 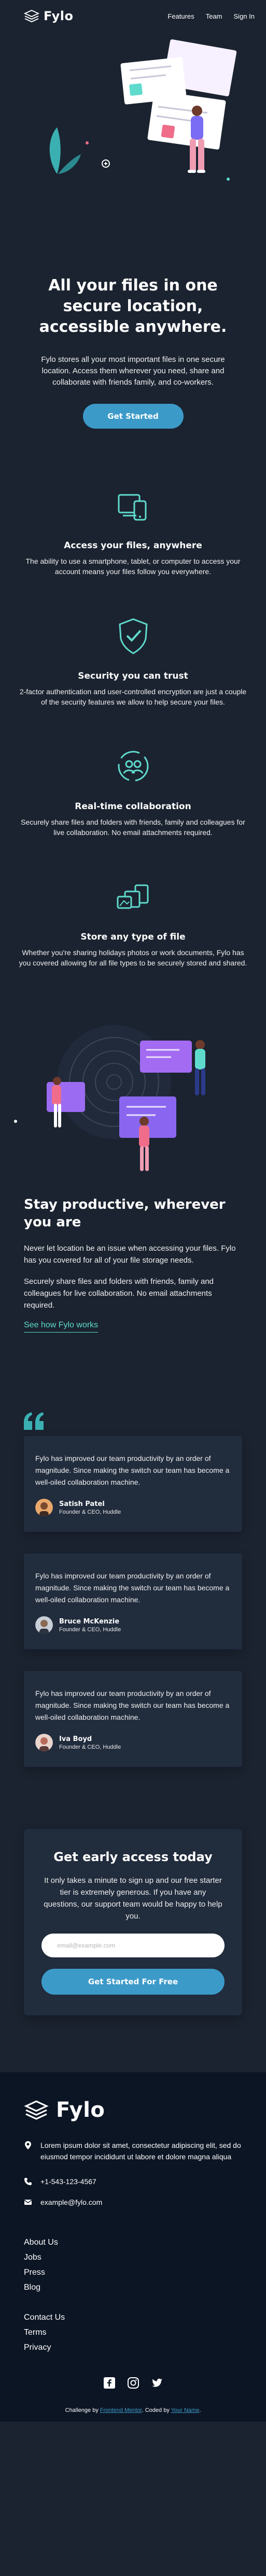 What do you see at coordinates (59, 16) in the screenshot?
I see `logo-text: Fylo` at bounding box center [59, 16].